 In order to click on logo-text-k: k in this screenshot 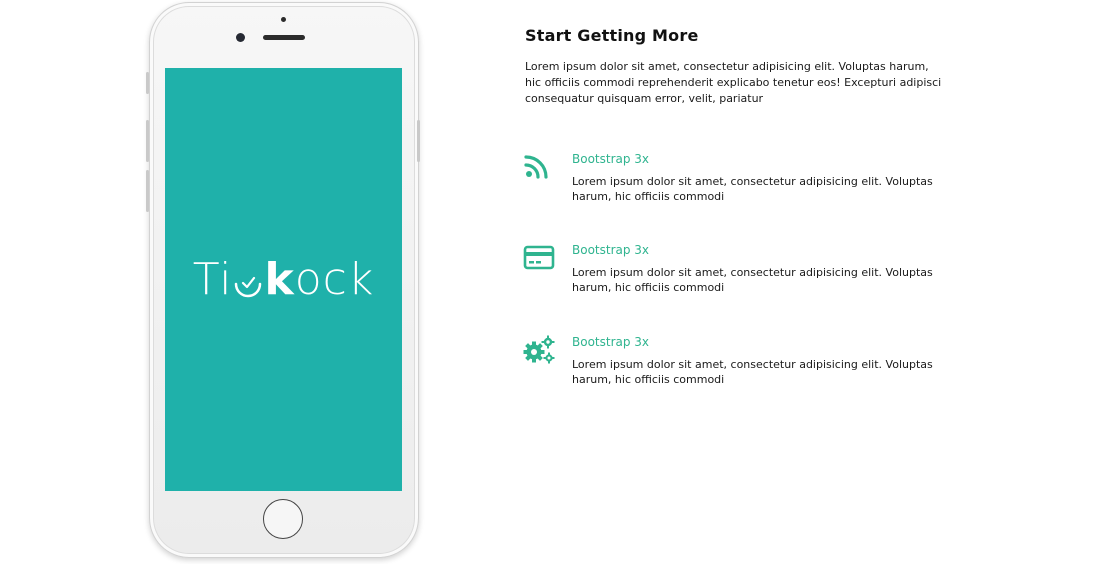, I will do `click(279, 279)`.